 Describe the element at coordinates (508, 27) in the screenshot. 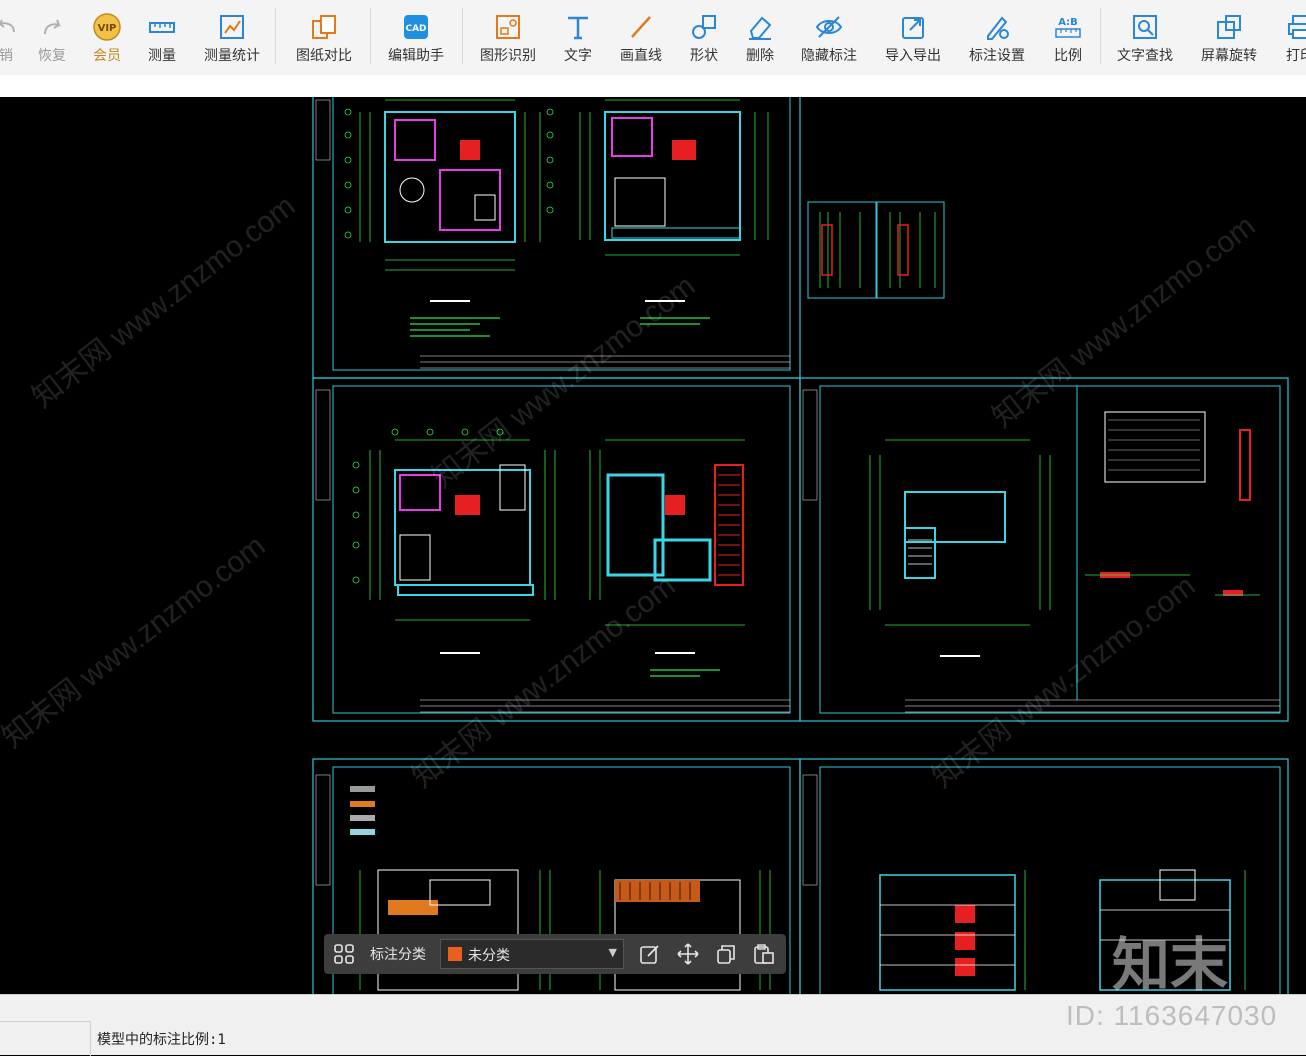

I see `shape-recognize-icon` at that location.